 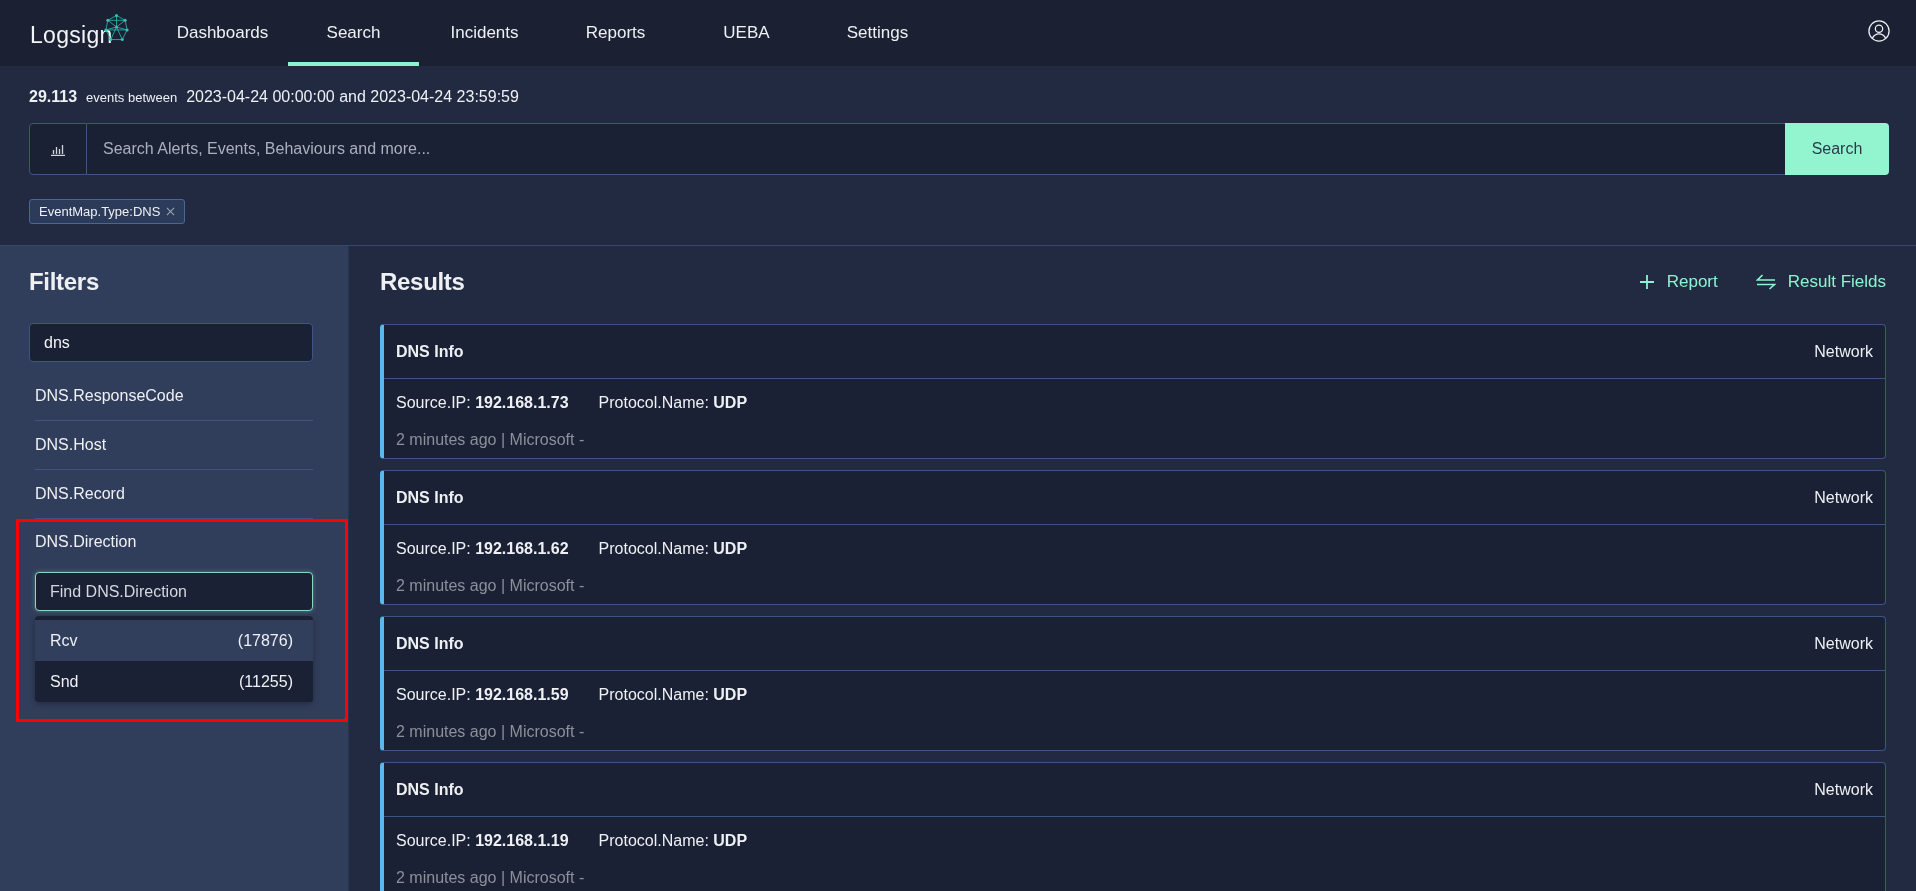 I want to click on field-text: Source.IP: 192.168.1.73, so click(x=482, y=403).